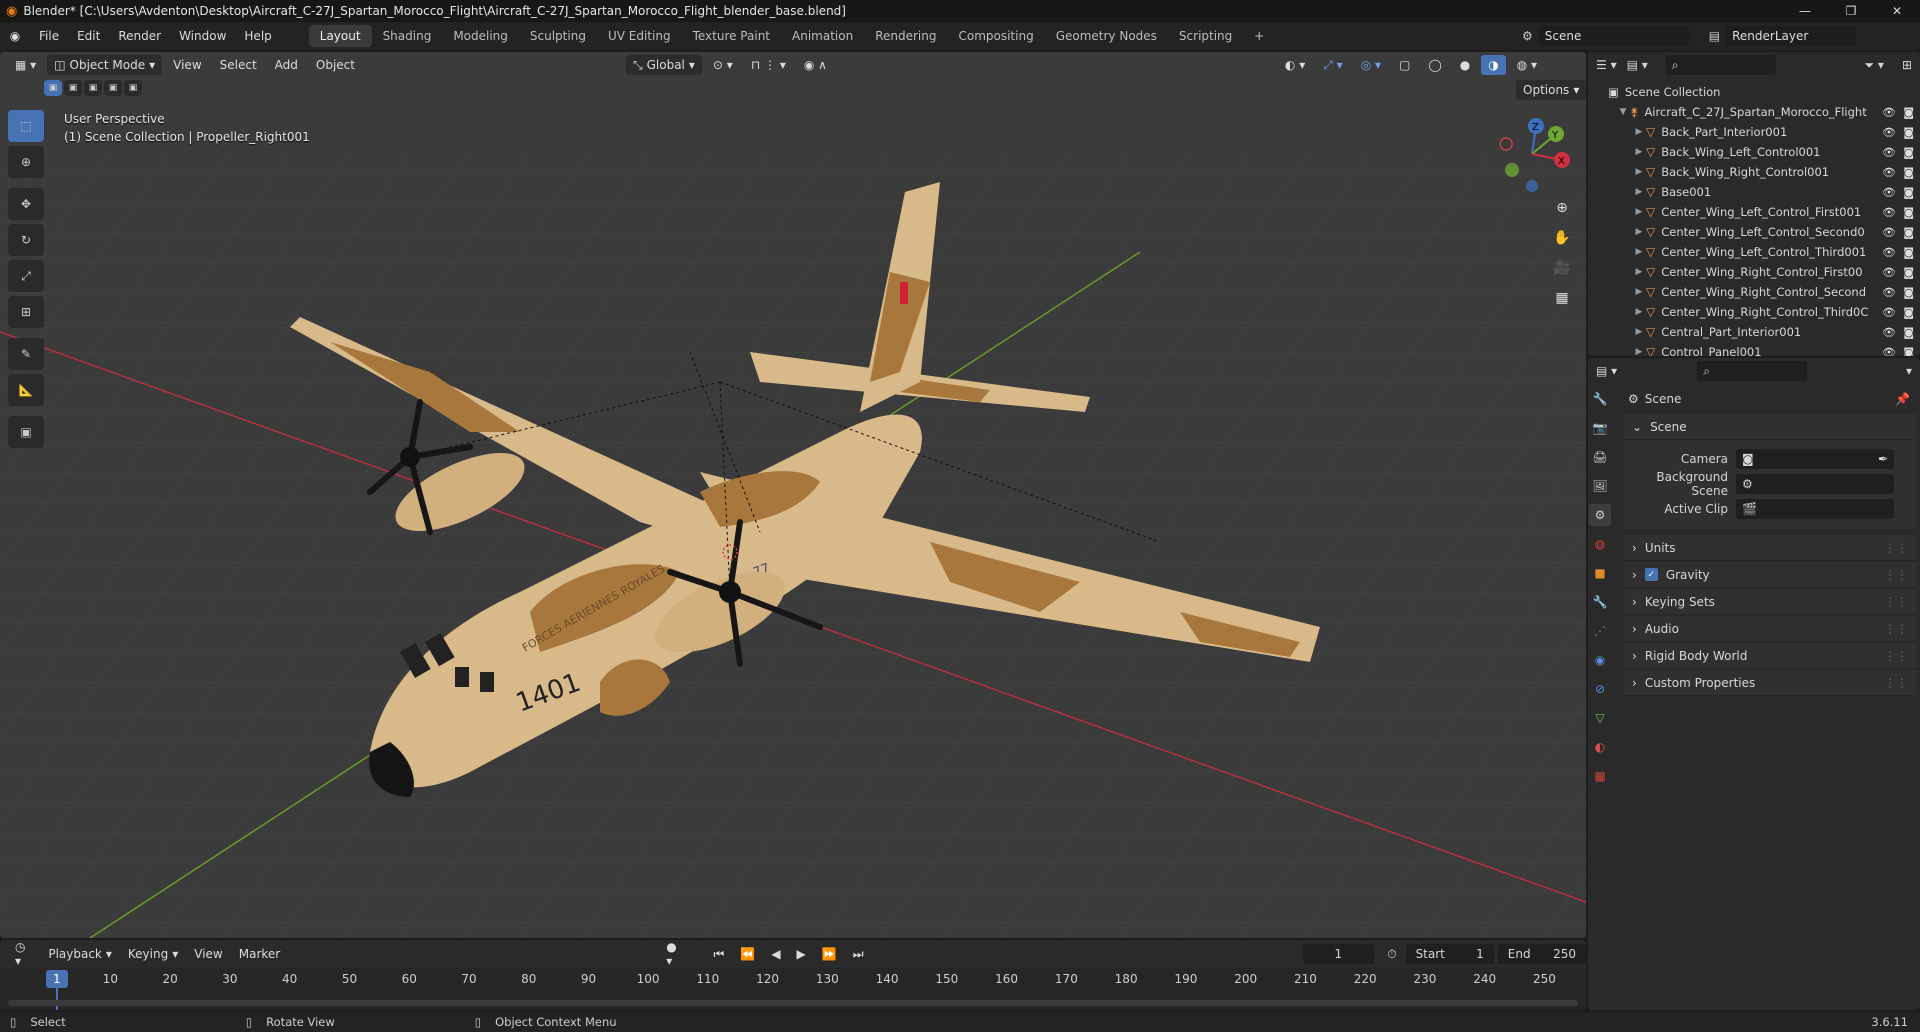 The height and width of the screenshot is (1032, 1920). I want to click on tab-rendering: Rendering, so click(905, 36).